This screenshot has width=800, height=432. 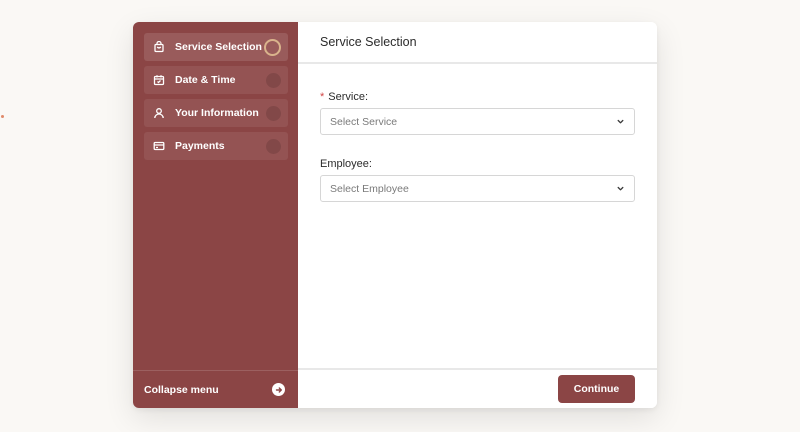 What do you see at coordinates (477, 121) in the screenshot?
I see `service-select: Select Service` at bounding box center [477, 121].